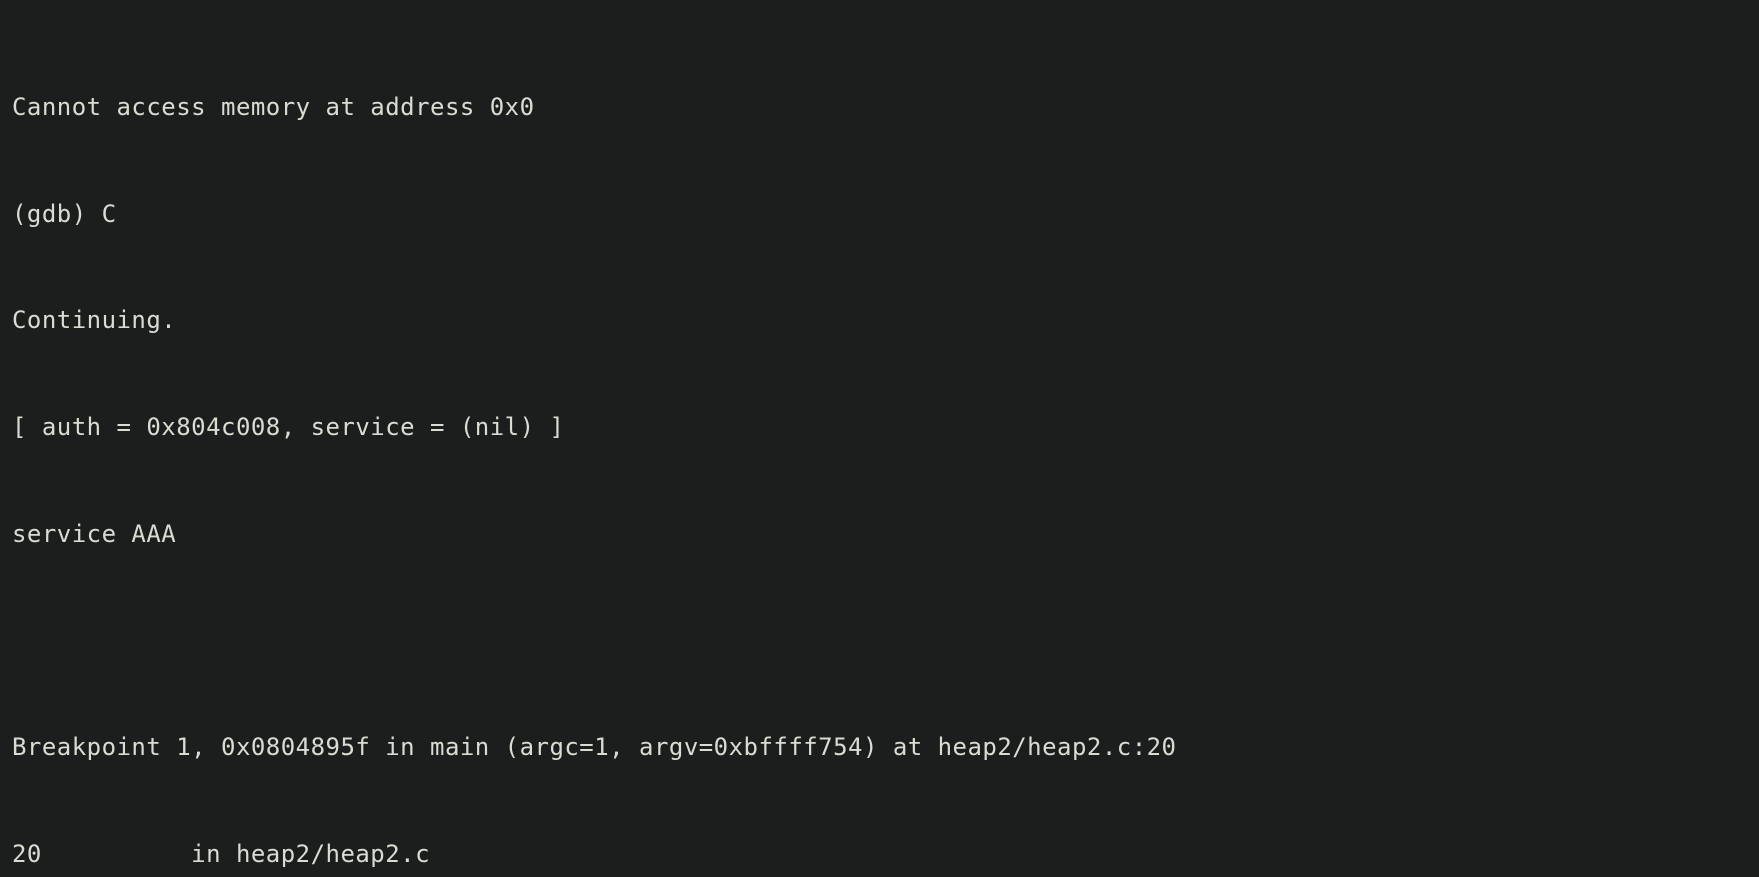 Image resolution: width=1759 pixels, height=877 pixels. What do you see at coordinates (64, 213) in the screenshot?
I see `terminal-line-prompt-continue: (gdb) C` at bounding box center [64, 213].